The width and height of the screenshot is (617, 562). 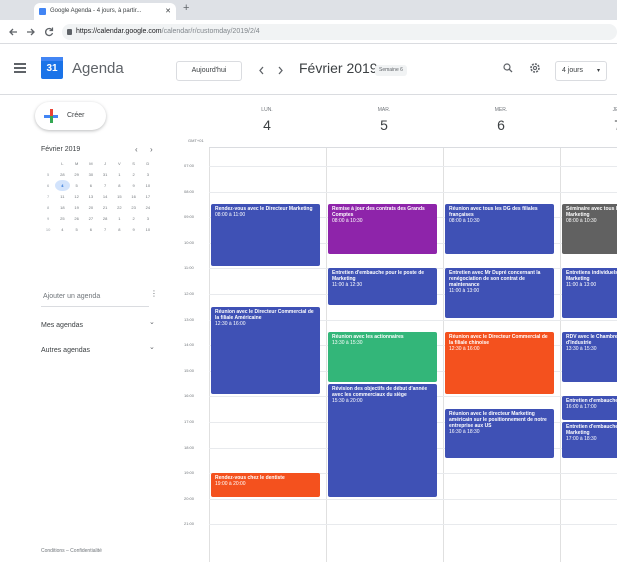 I want to click on add-calendar-input: Ajouter un agenda, so click(x=95, y=297).